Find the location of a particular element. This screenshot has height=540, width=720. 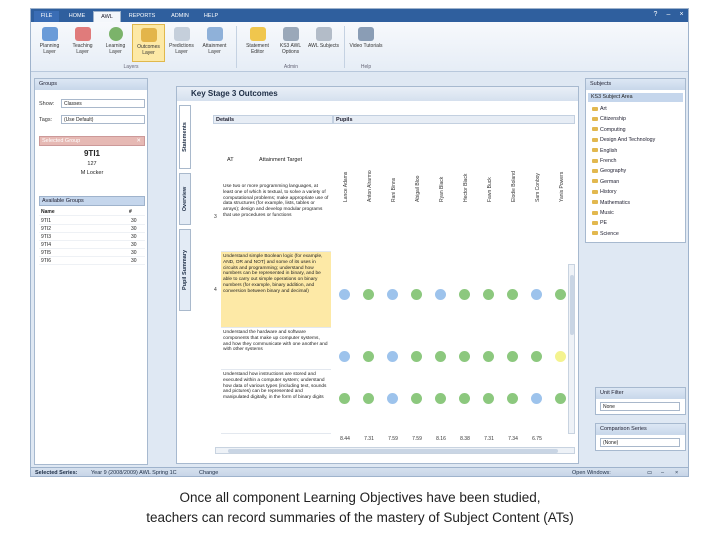

pupil-column-header: Abigail Bloo is located at coordinates (417, 165).